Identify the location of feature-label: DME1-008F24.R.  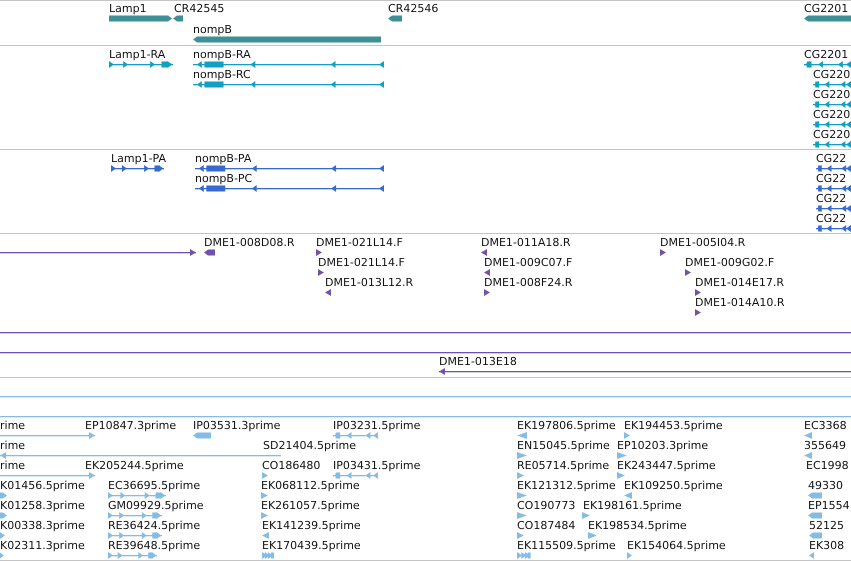
(528, 283).